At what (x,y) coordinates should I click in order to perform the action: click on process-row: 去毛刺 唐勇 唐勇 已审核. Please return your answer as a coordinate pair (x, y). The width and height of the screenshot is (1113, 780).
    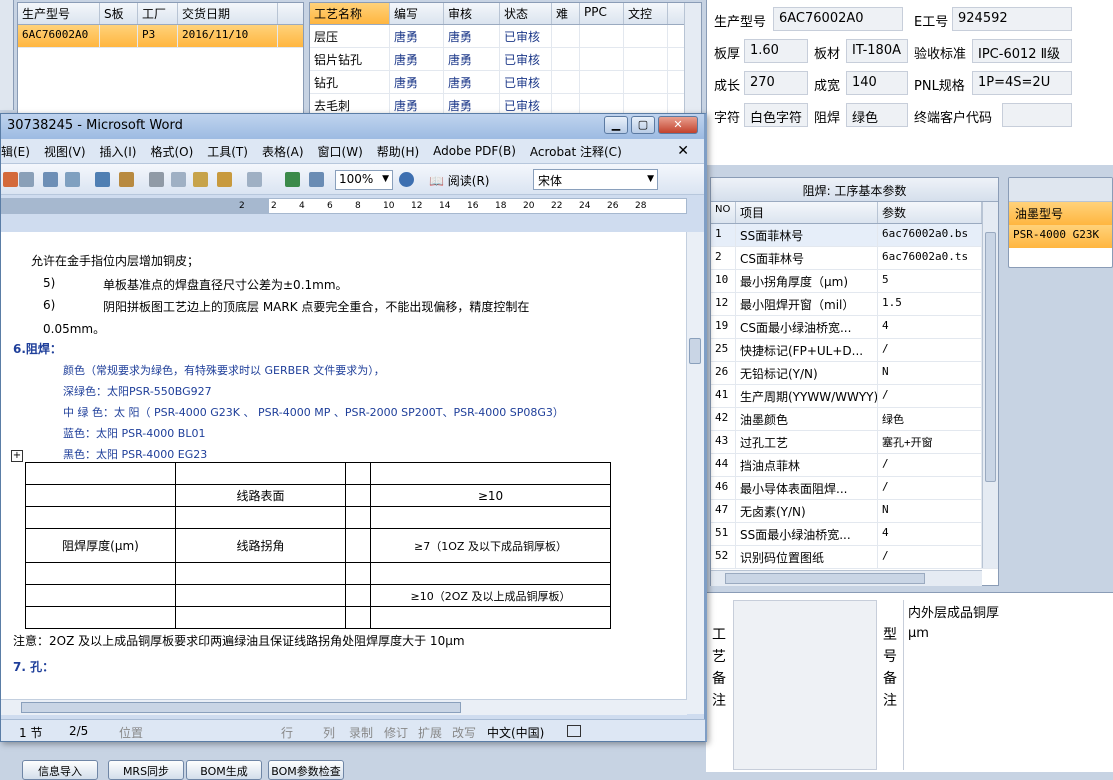
    Looking at the image, I should click on (505, 103).